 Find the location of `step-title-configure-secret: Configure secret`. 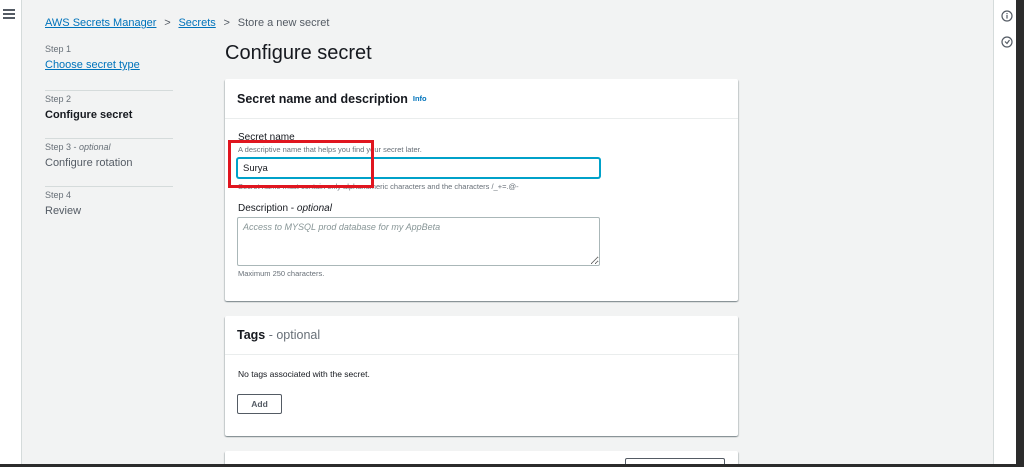

step-title-configure-secret: Configure secret is located at coordinates (89, 115).